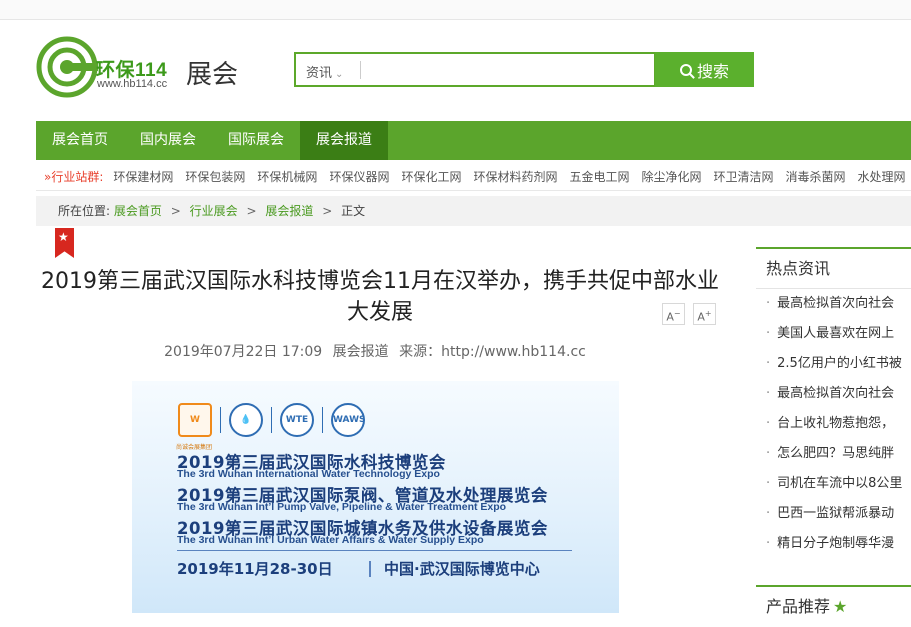  I want to click on banner-logo-row: W 💧 WTE WAWS, so click(272, 420).